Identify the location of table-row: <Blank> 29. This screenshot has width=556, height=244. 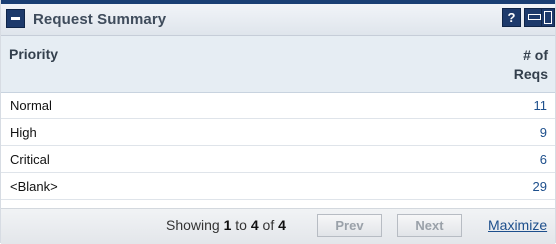
(278, 186).